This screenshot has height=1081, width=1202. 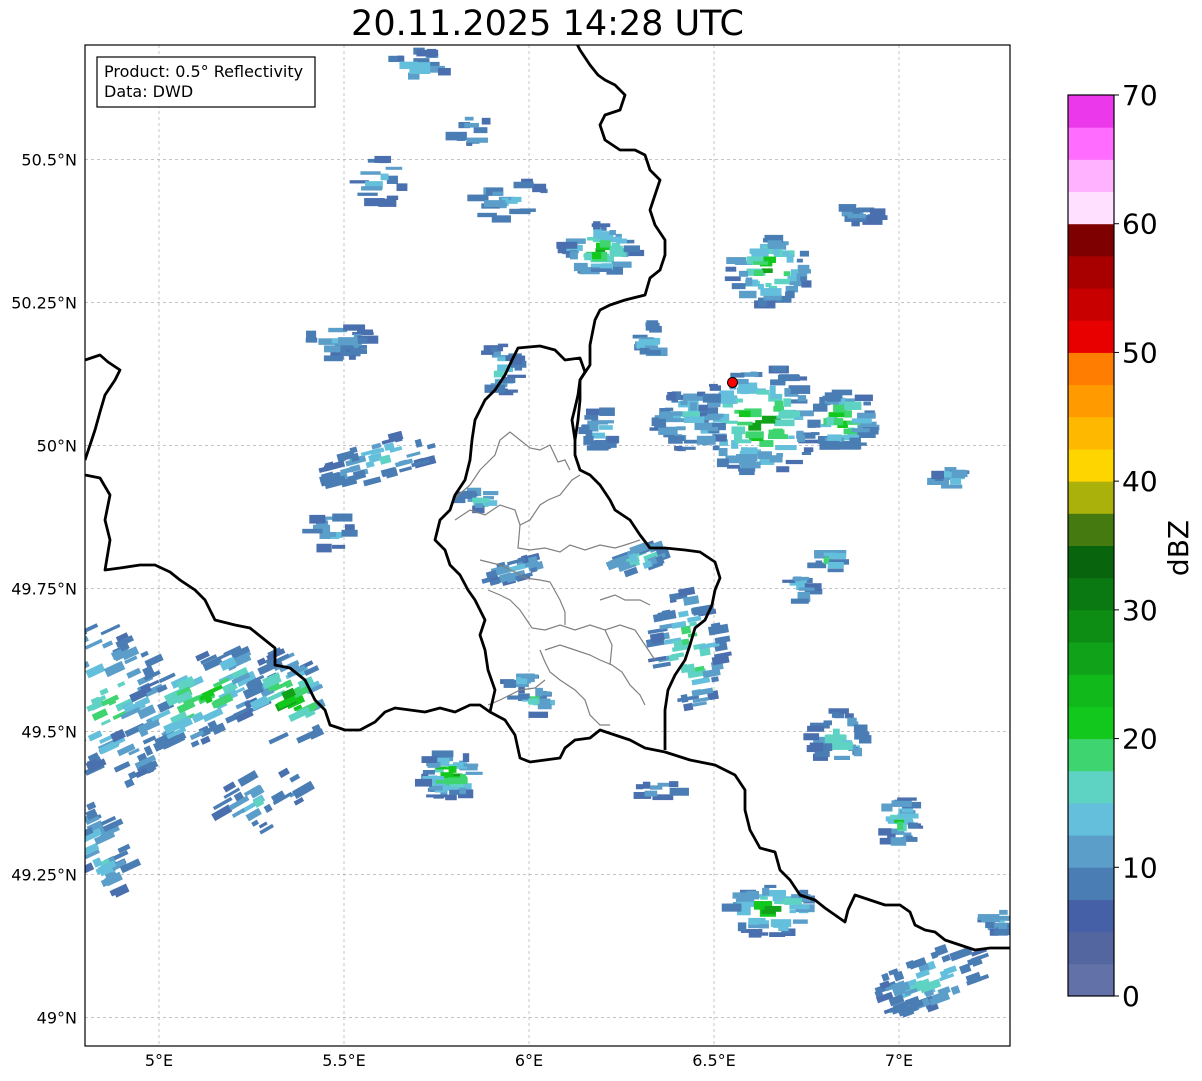 What do you see at coordinates (529, 1060) in the screenshot?
I see `lon-tick-labels: 5°E 5.5°E 6°E 6.5°E 7°E` at bounding box center [529, 1060].